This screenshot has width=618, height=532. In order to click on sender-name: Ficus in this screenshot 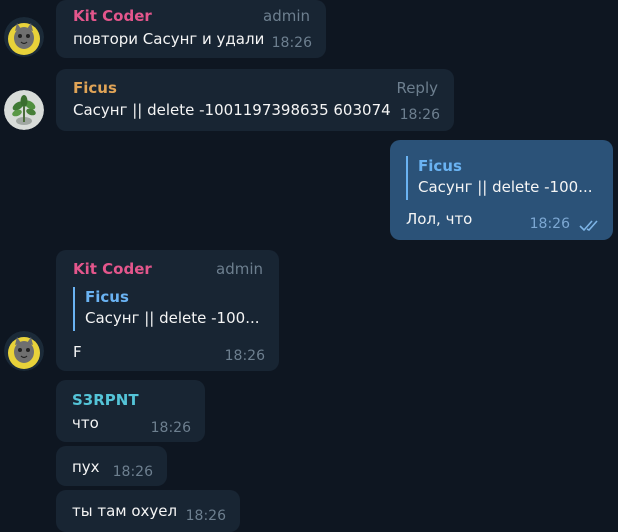, I will do `click(95, 88)`.